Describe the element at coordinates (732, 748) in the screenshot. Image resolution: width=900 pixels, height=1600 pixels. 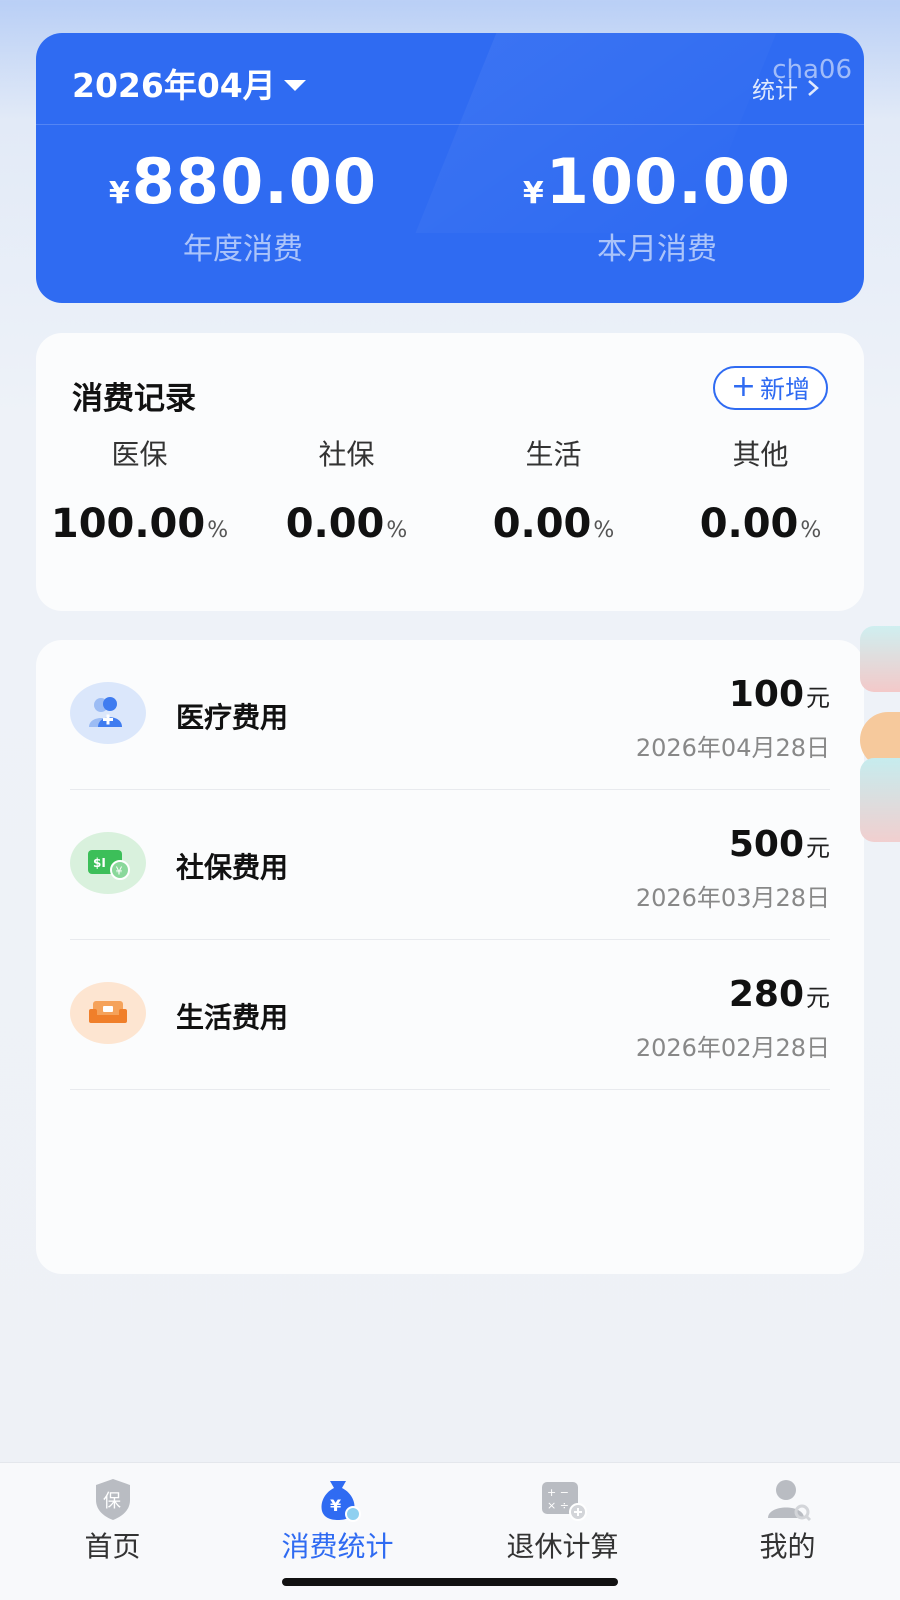
I see `expense-date: 2026年04月28日` at that location.